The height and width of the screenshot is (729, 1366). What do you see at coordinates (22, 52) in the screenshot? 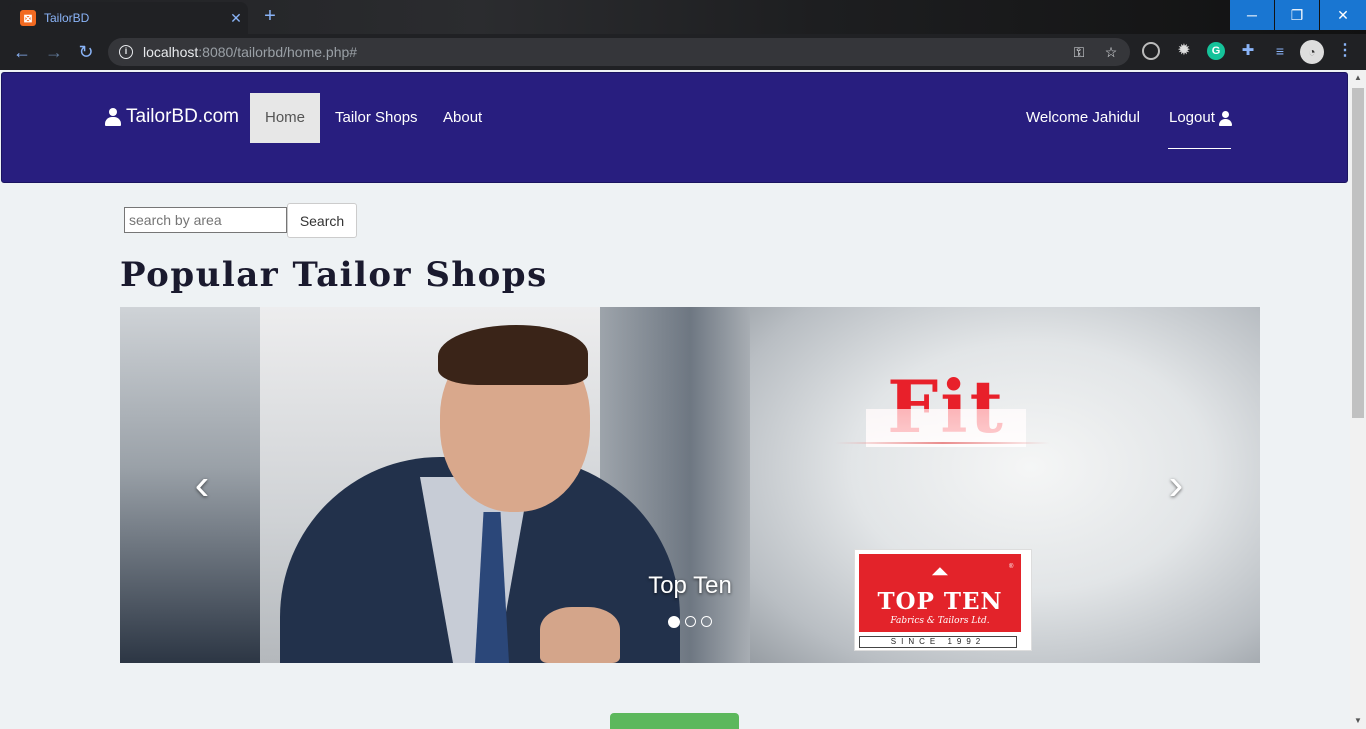
I see `back-arrow-icon: ←` at bounding box center [22, 52].